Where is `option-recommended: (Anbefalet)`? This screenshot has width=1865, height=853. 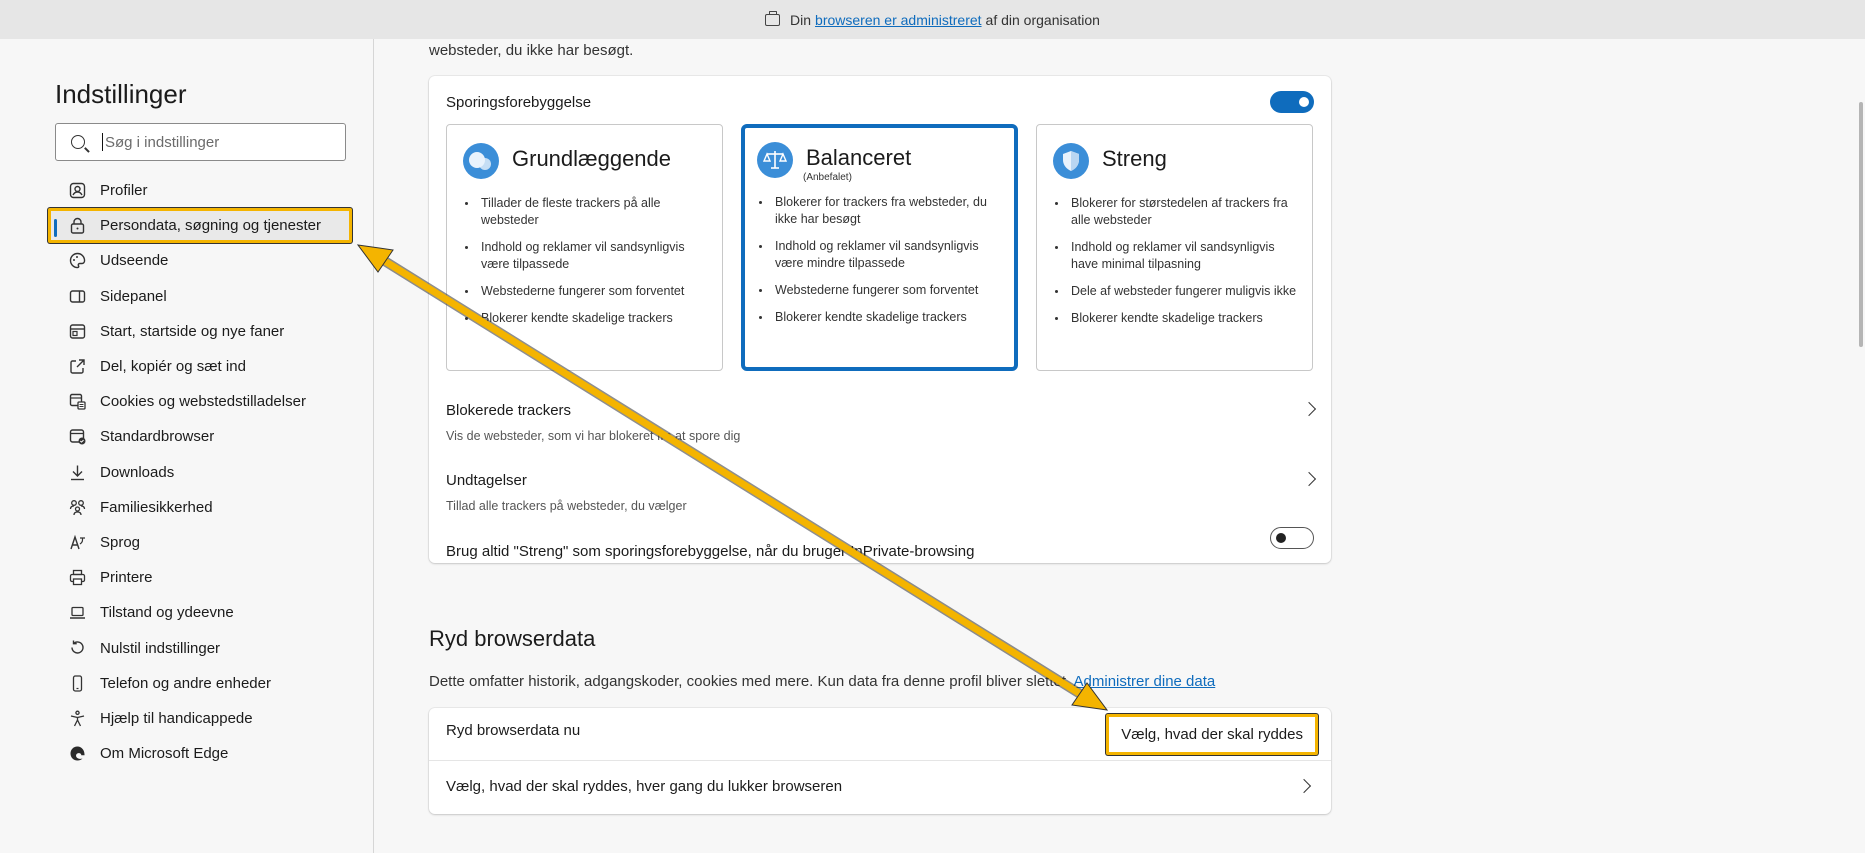 option-recommended: (Anbefalet) is located at coordinates (827, 177).